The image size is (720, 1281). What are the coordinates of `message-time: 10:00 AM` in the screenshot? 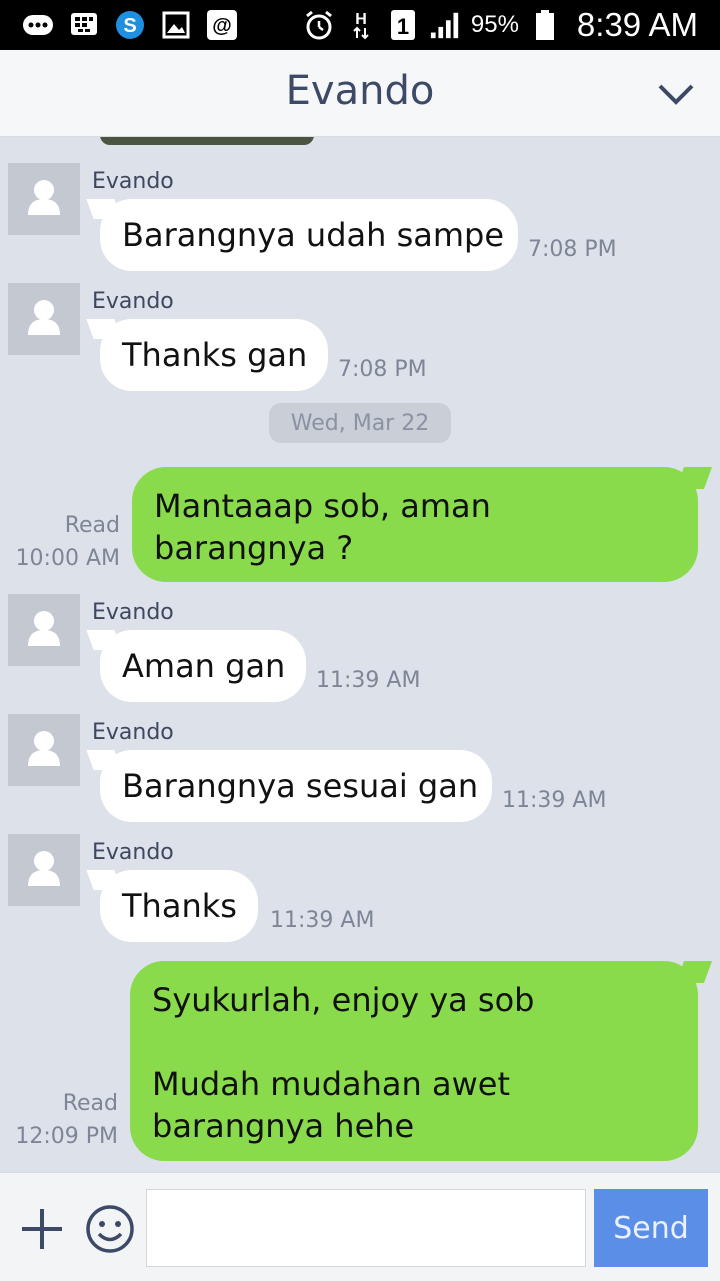 It's located at (67, 558).